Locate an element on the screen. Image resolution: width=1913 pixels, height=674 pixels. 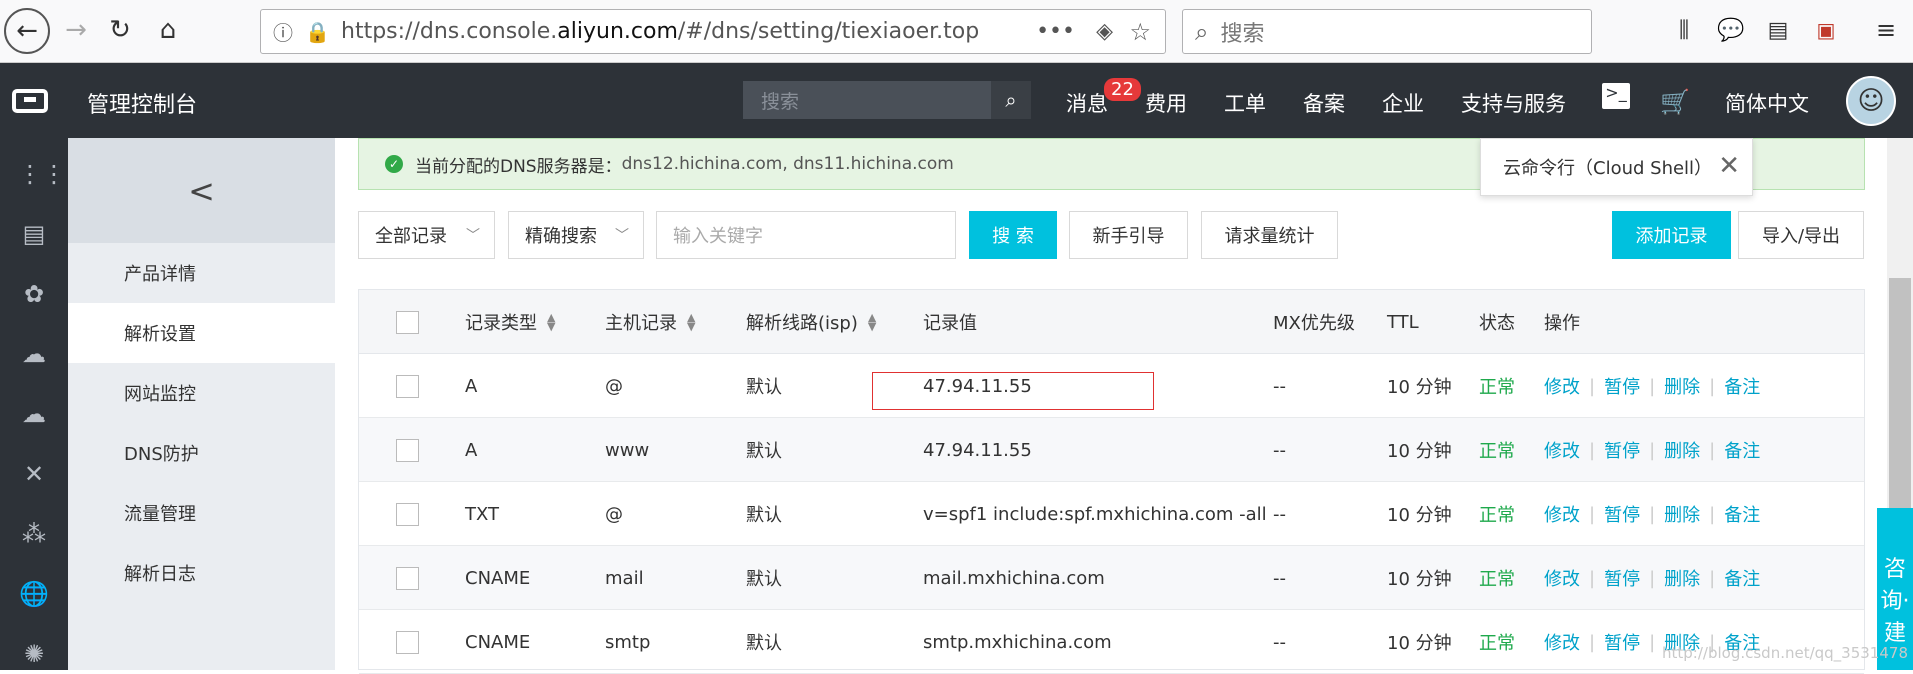
cell-ttl: 10 分钟 is located at coordinates (1419, 579).